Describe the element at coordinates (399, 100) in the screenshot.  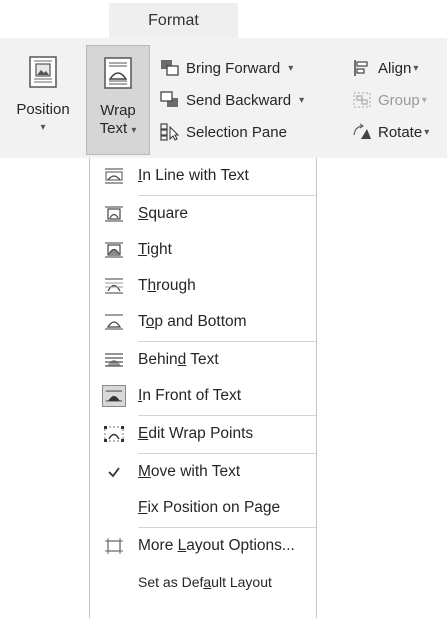
I see `group-label: Group` at that location.